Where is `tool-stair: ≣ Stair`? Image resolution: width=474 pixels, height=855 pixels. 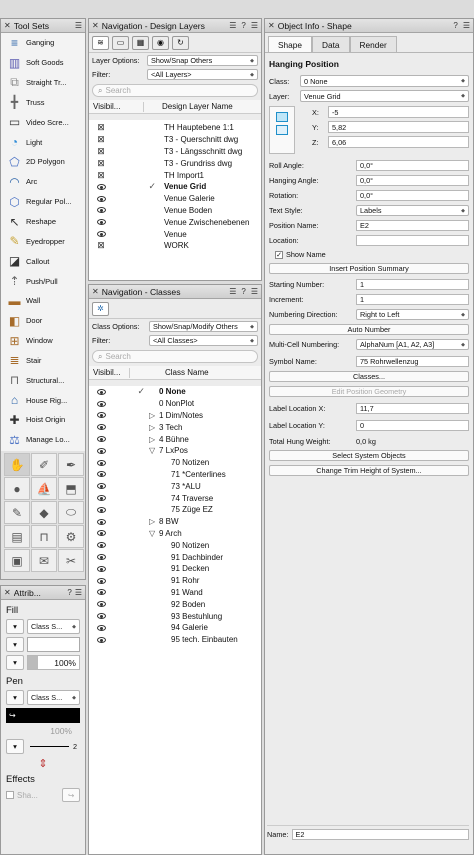 tool-stair: ≣ Stair is located at coordinates (43, 361).